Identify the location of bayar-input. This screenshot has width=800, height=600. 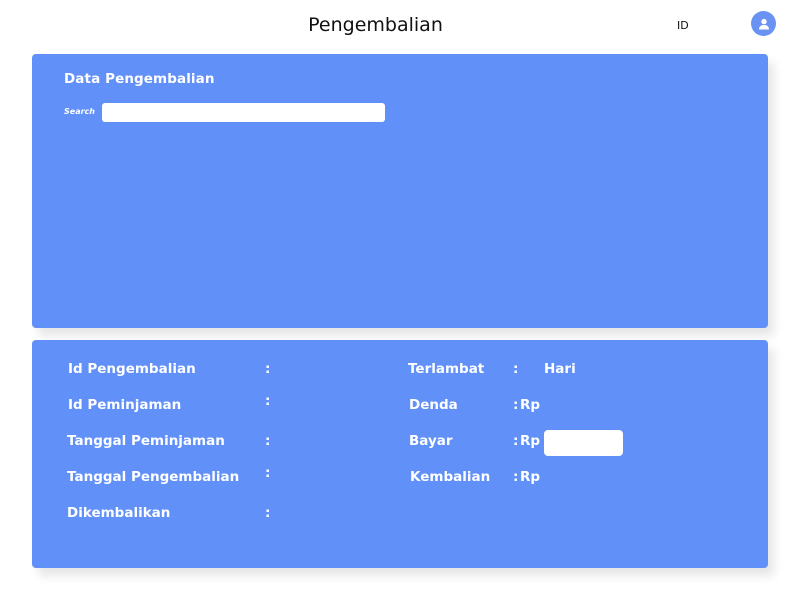
(583, 443).